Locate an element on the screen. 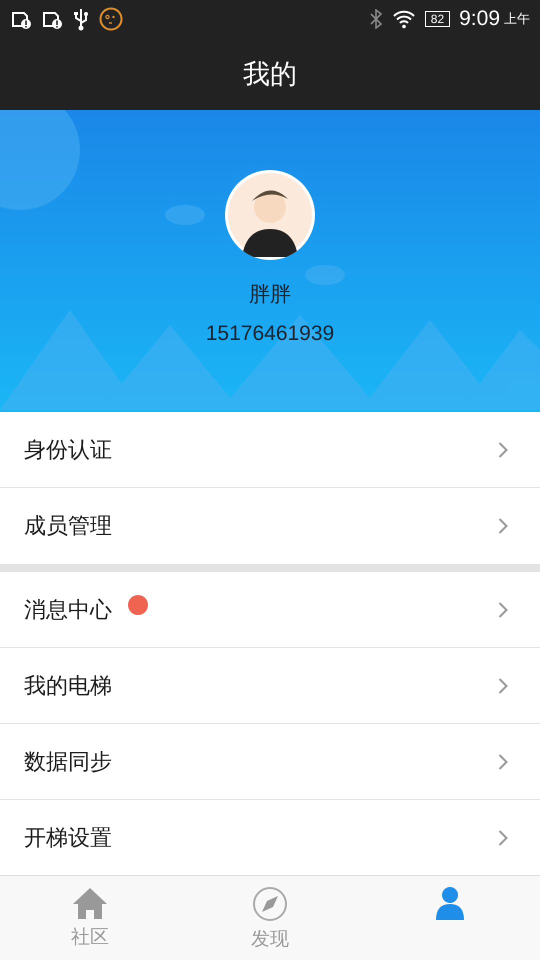  clock-time: 9:09 is located at coordinates (479, 18).